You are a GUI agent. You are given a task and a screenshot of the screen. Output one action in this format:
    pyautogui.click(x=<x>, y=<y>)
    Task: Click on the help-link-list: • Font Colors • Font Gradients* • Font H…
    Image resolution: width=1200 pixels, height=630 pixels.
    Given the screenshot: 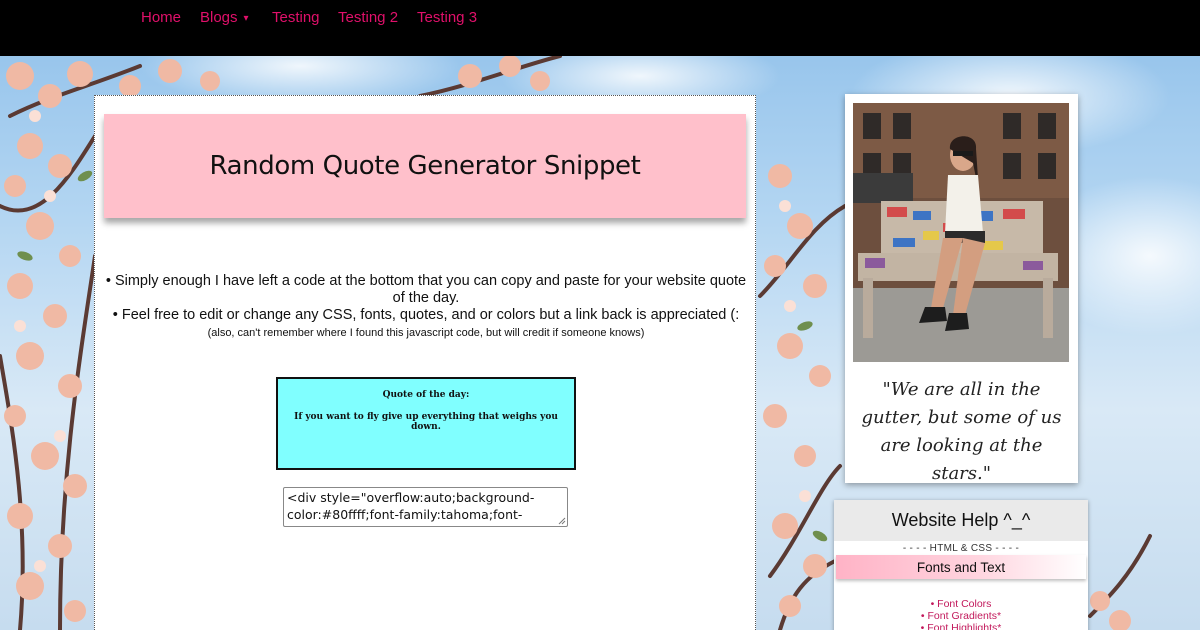 What is the action you would take?
    pyautogui.click(x=961, y=614)
    